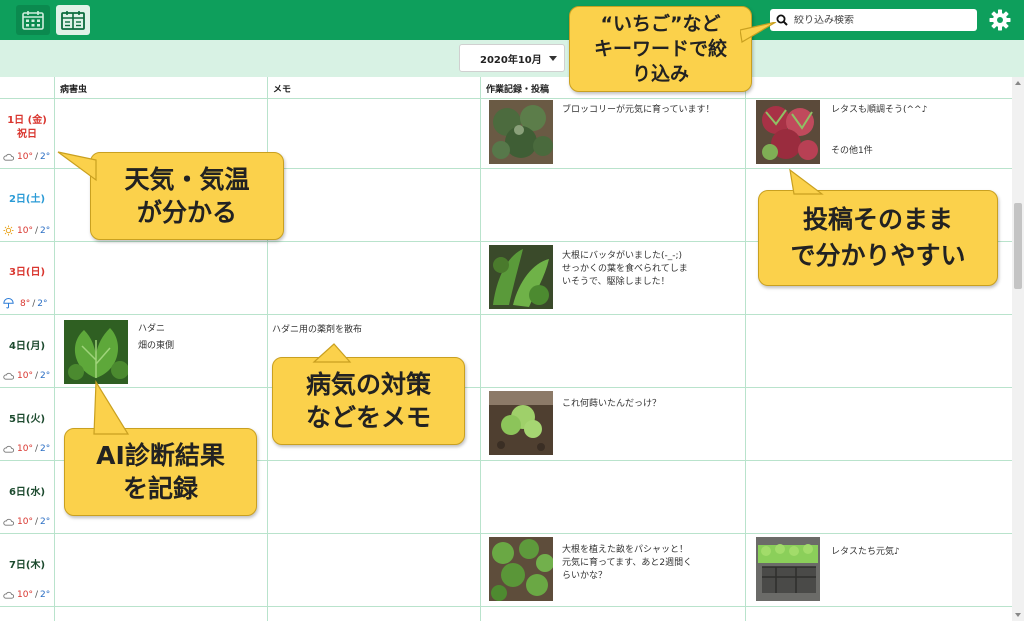  I want to click on temp-high: 8°, so click(25, 303).